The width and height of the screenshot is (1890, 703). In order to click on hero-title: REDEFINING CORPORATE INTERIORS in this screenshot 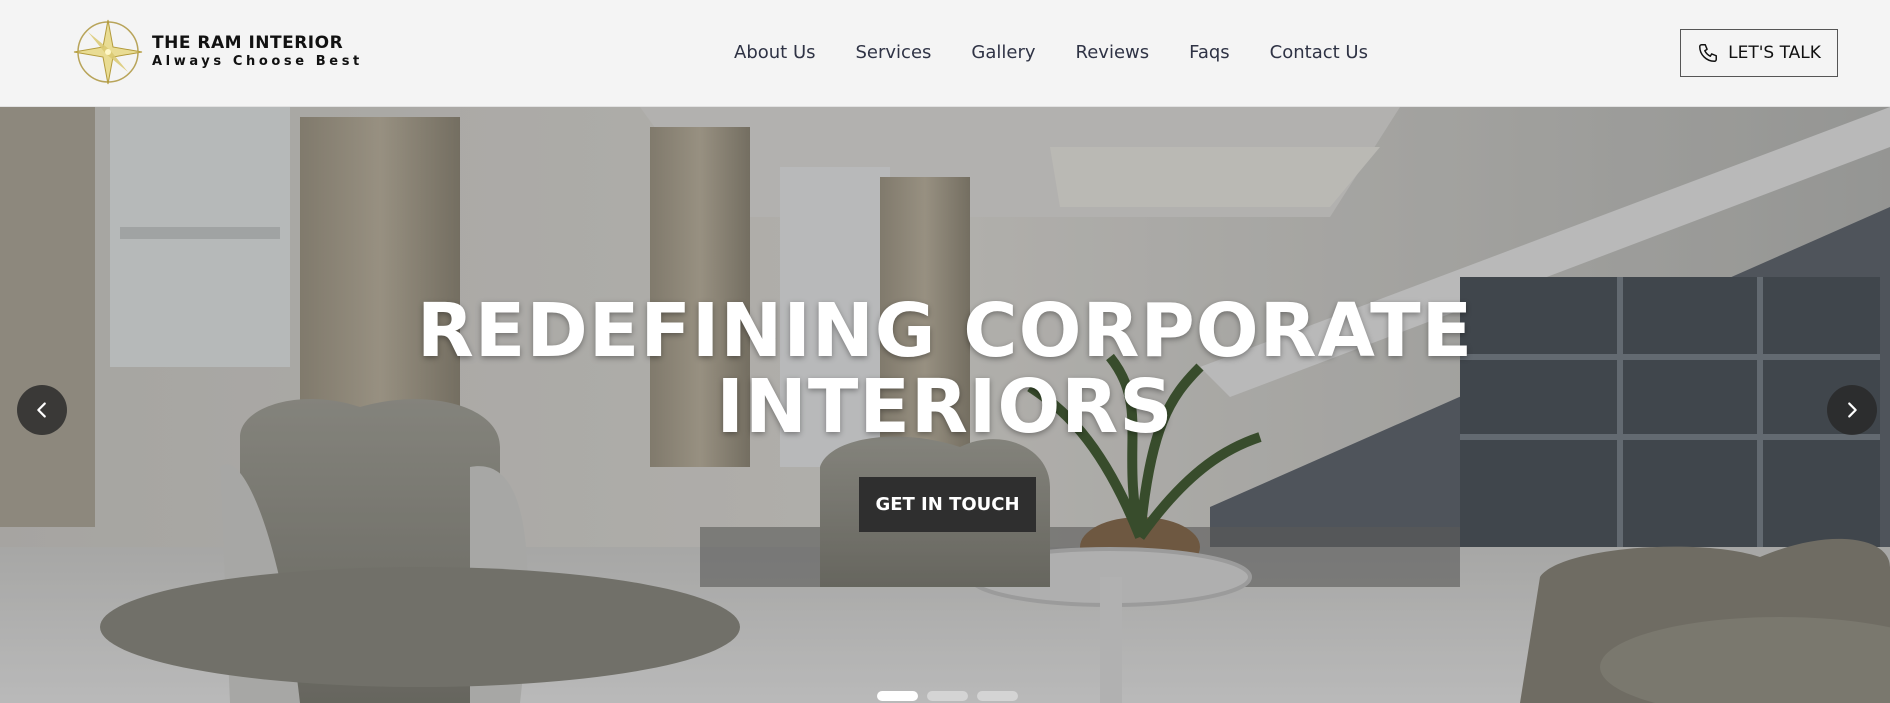, I will do `click(945, 369)`.